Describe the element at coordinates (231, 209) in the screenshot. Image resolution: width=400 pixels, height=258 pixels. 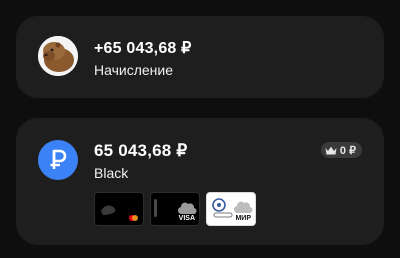
I see `mir-card: МИР` at that location.